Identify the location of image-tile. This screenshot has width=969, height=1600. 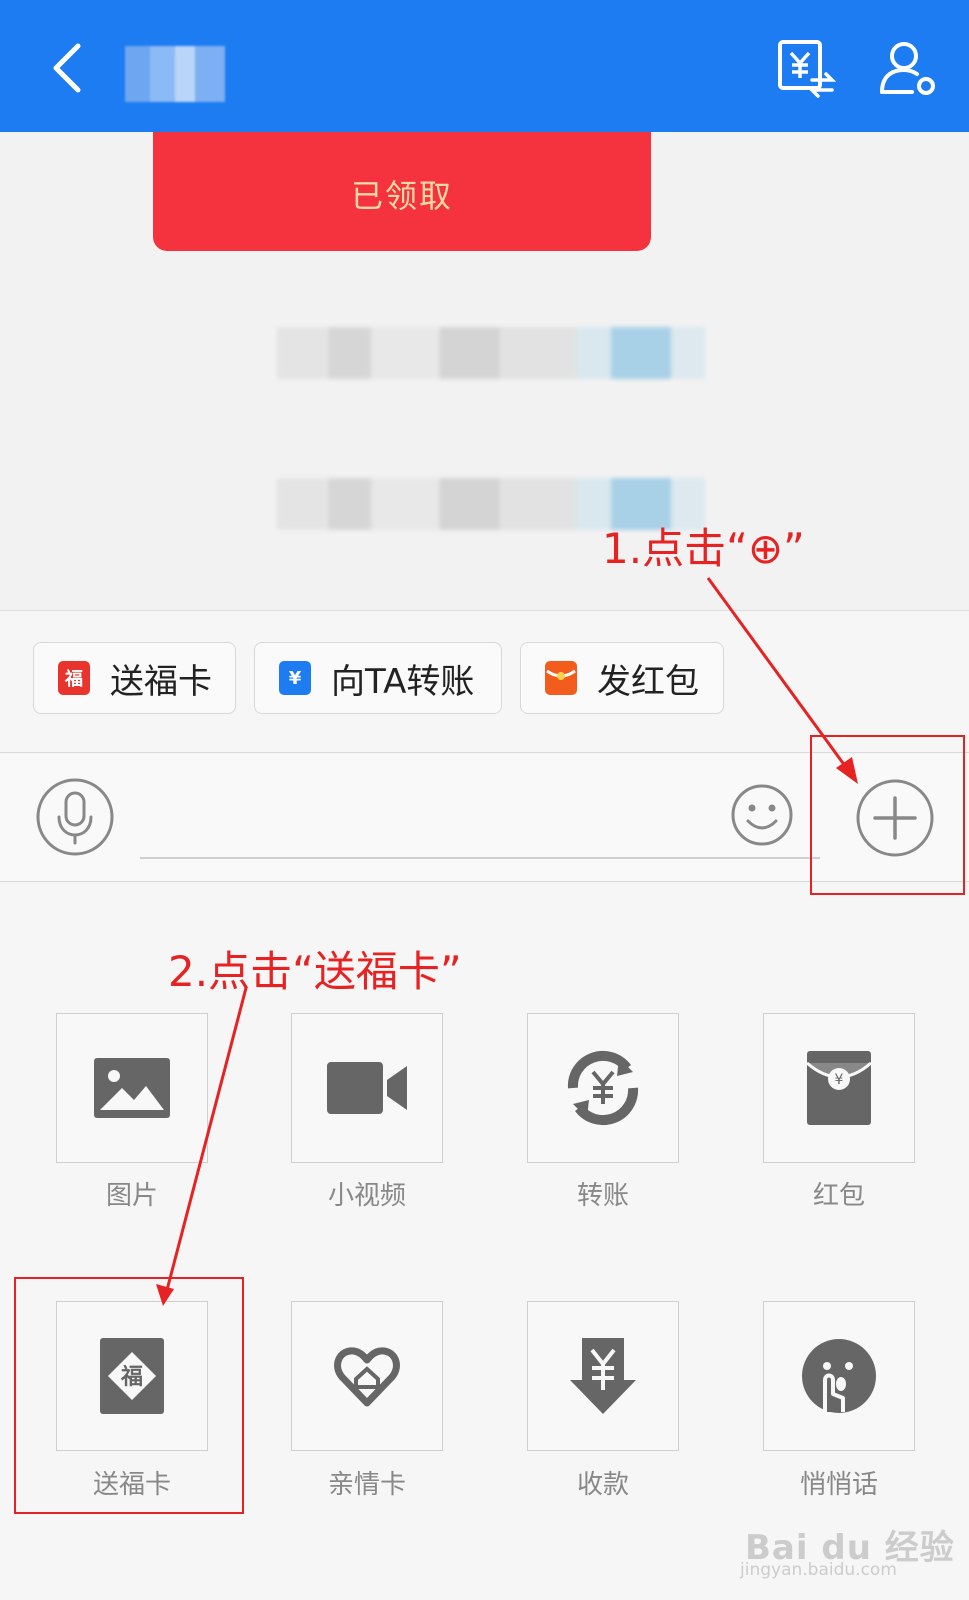
(132, 1088).